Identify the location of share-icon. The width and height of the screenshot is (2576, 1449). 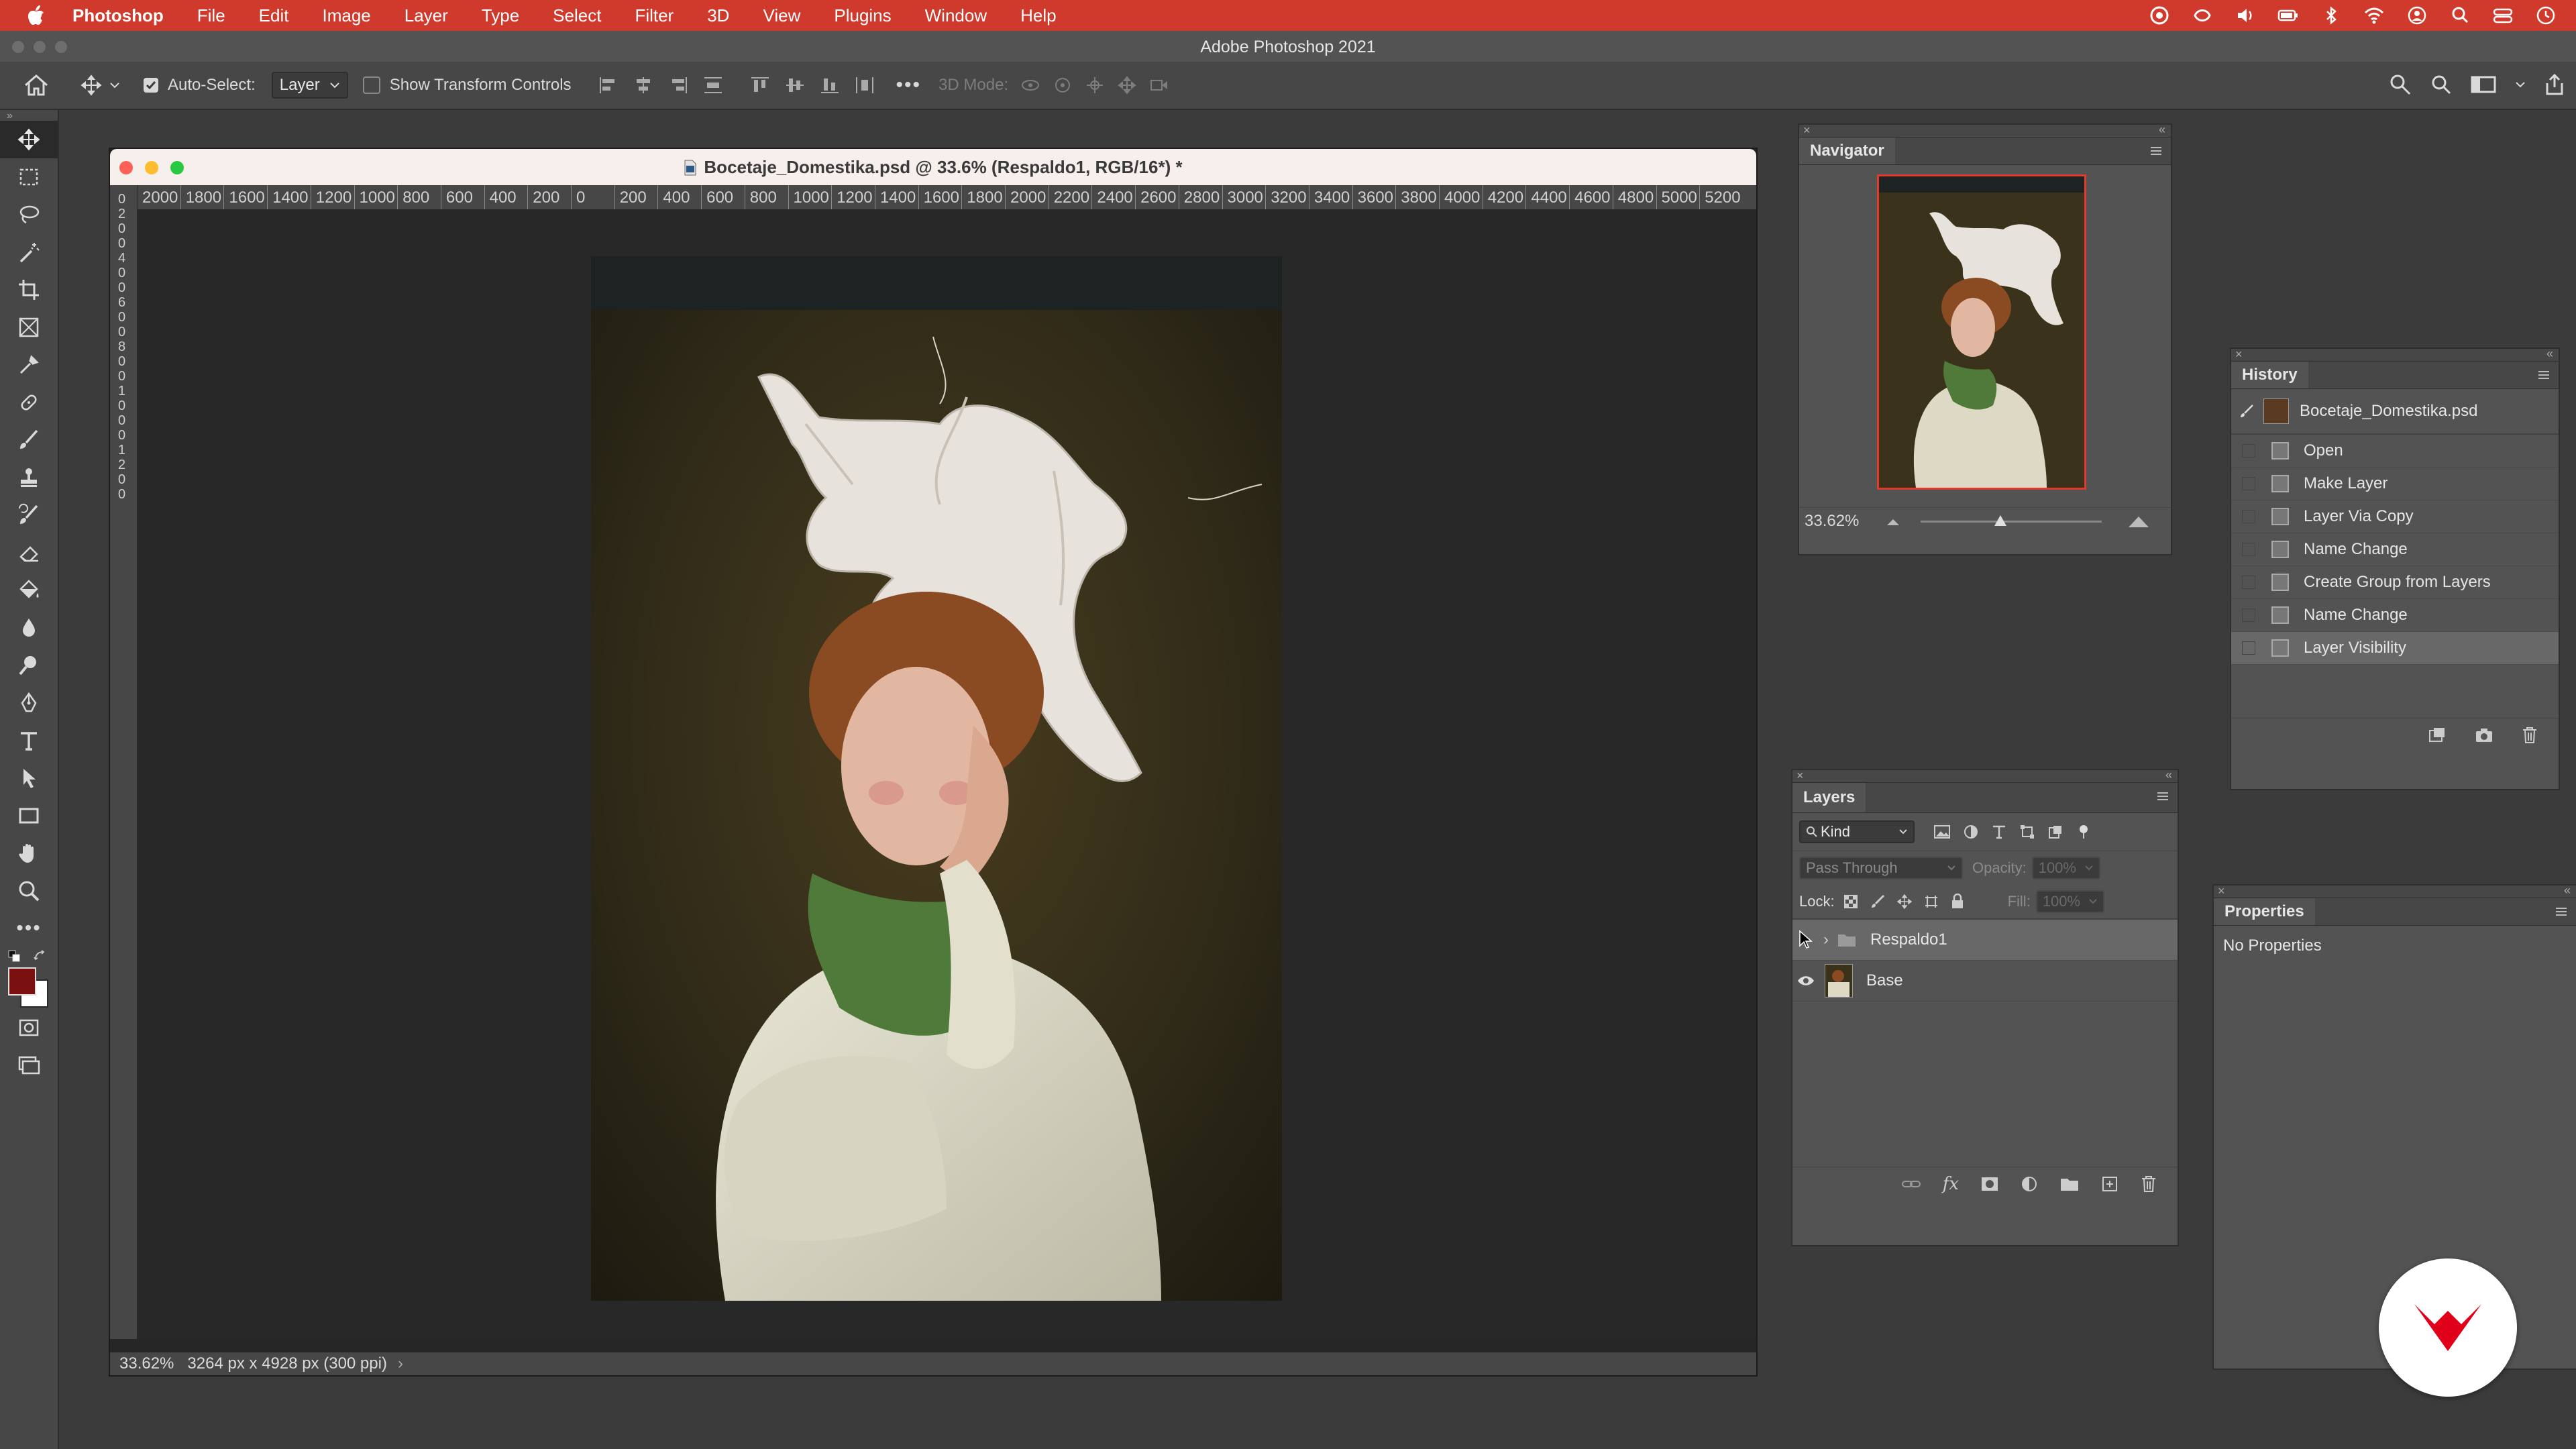
(2400, 84).